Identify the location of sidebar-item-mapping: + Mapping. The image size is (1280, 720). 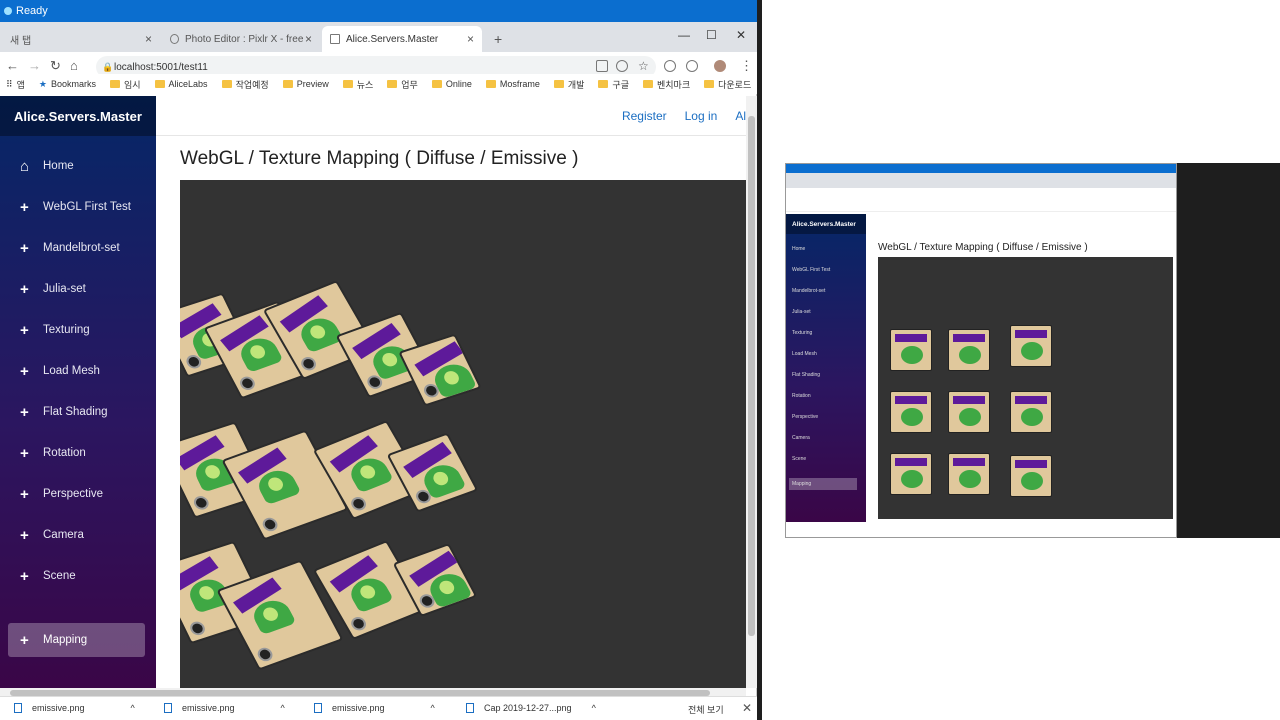
(76, 640).